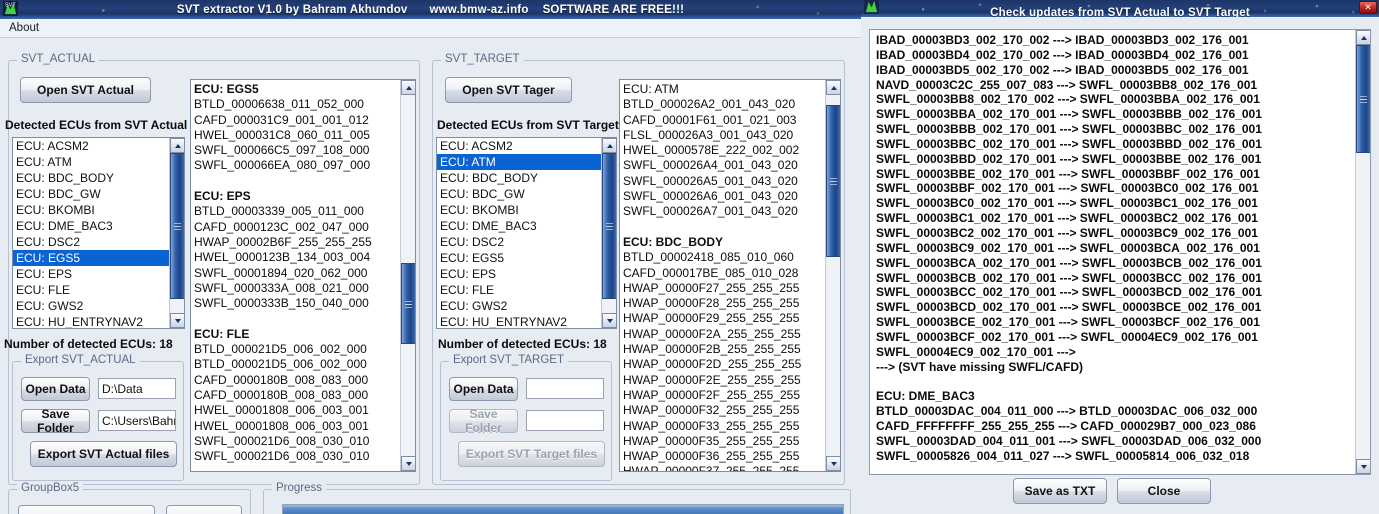 Image resolution: width=1379 pixels, height=514 pixels. What do you see at coordinates (96, 125) in the screenshot?
I see `detected-ecus-actual-label: Detected ECUs from SVT Actual` at bounding box center [96, 125].